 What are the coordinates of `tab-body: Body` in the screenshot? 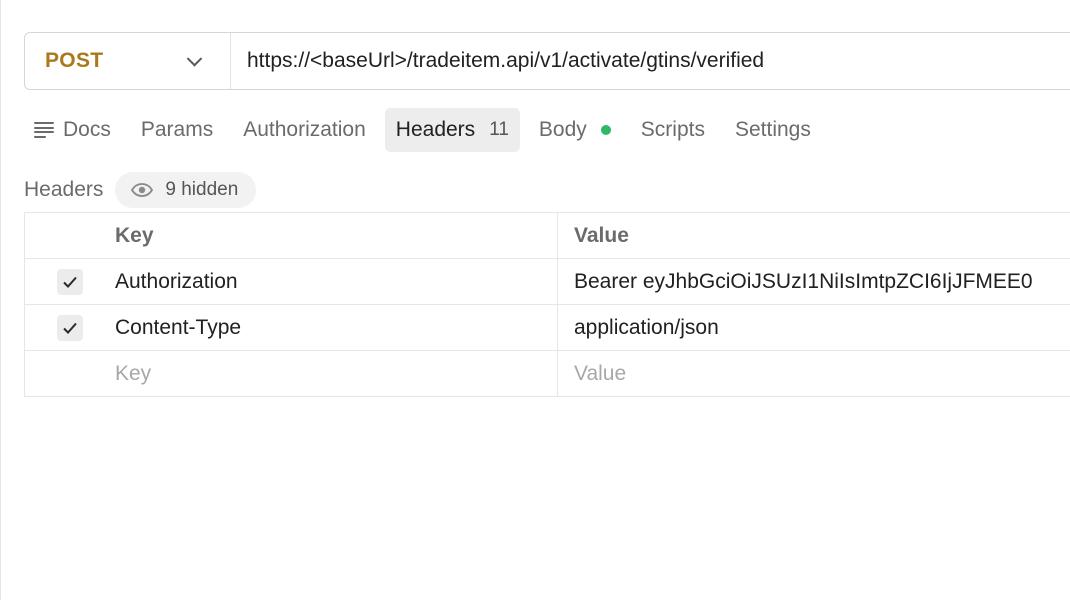 It's located at (575, 130).